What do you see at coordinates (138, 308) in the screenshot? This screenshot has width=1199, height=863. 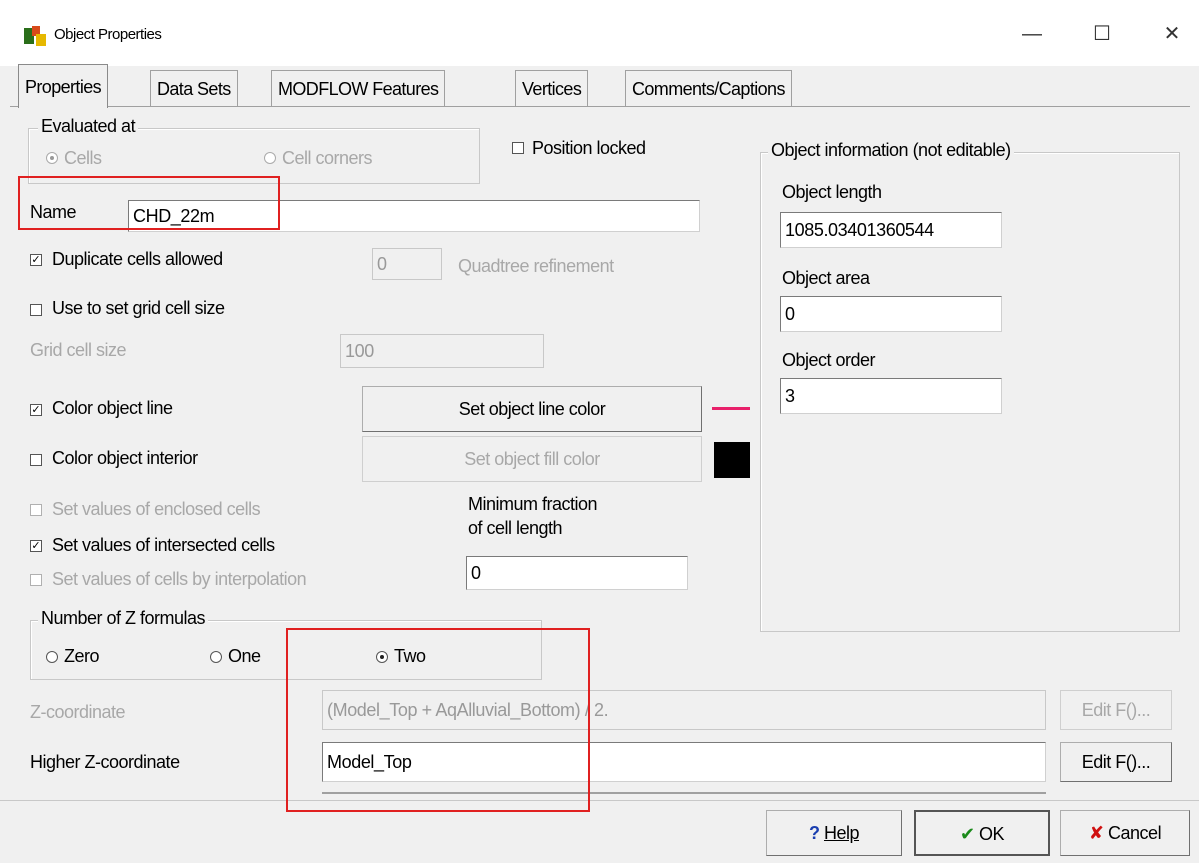 I see `use-grid-cell-size-label: Use to set grid cell size` at bounding box center [138, 308].